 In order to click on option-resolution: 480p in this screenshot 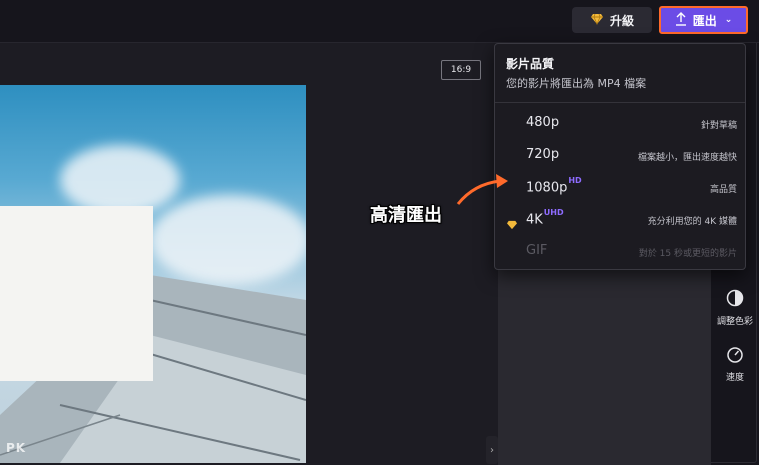, I will do `click(543, 122)`.